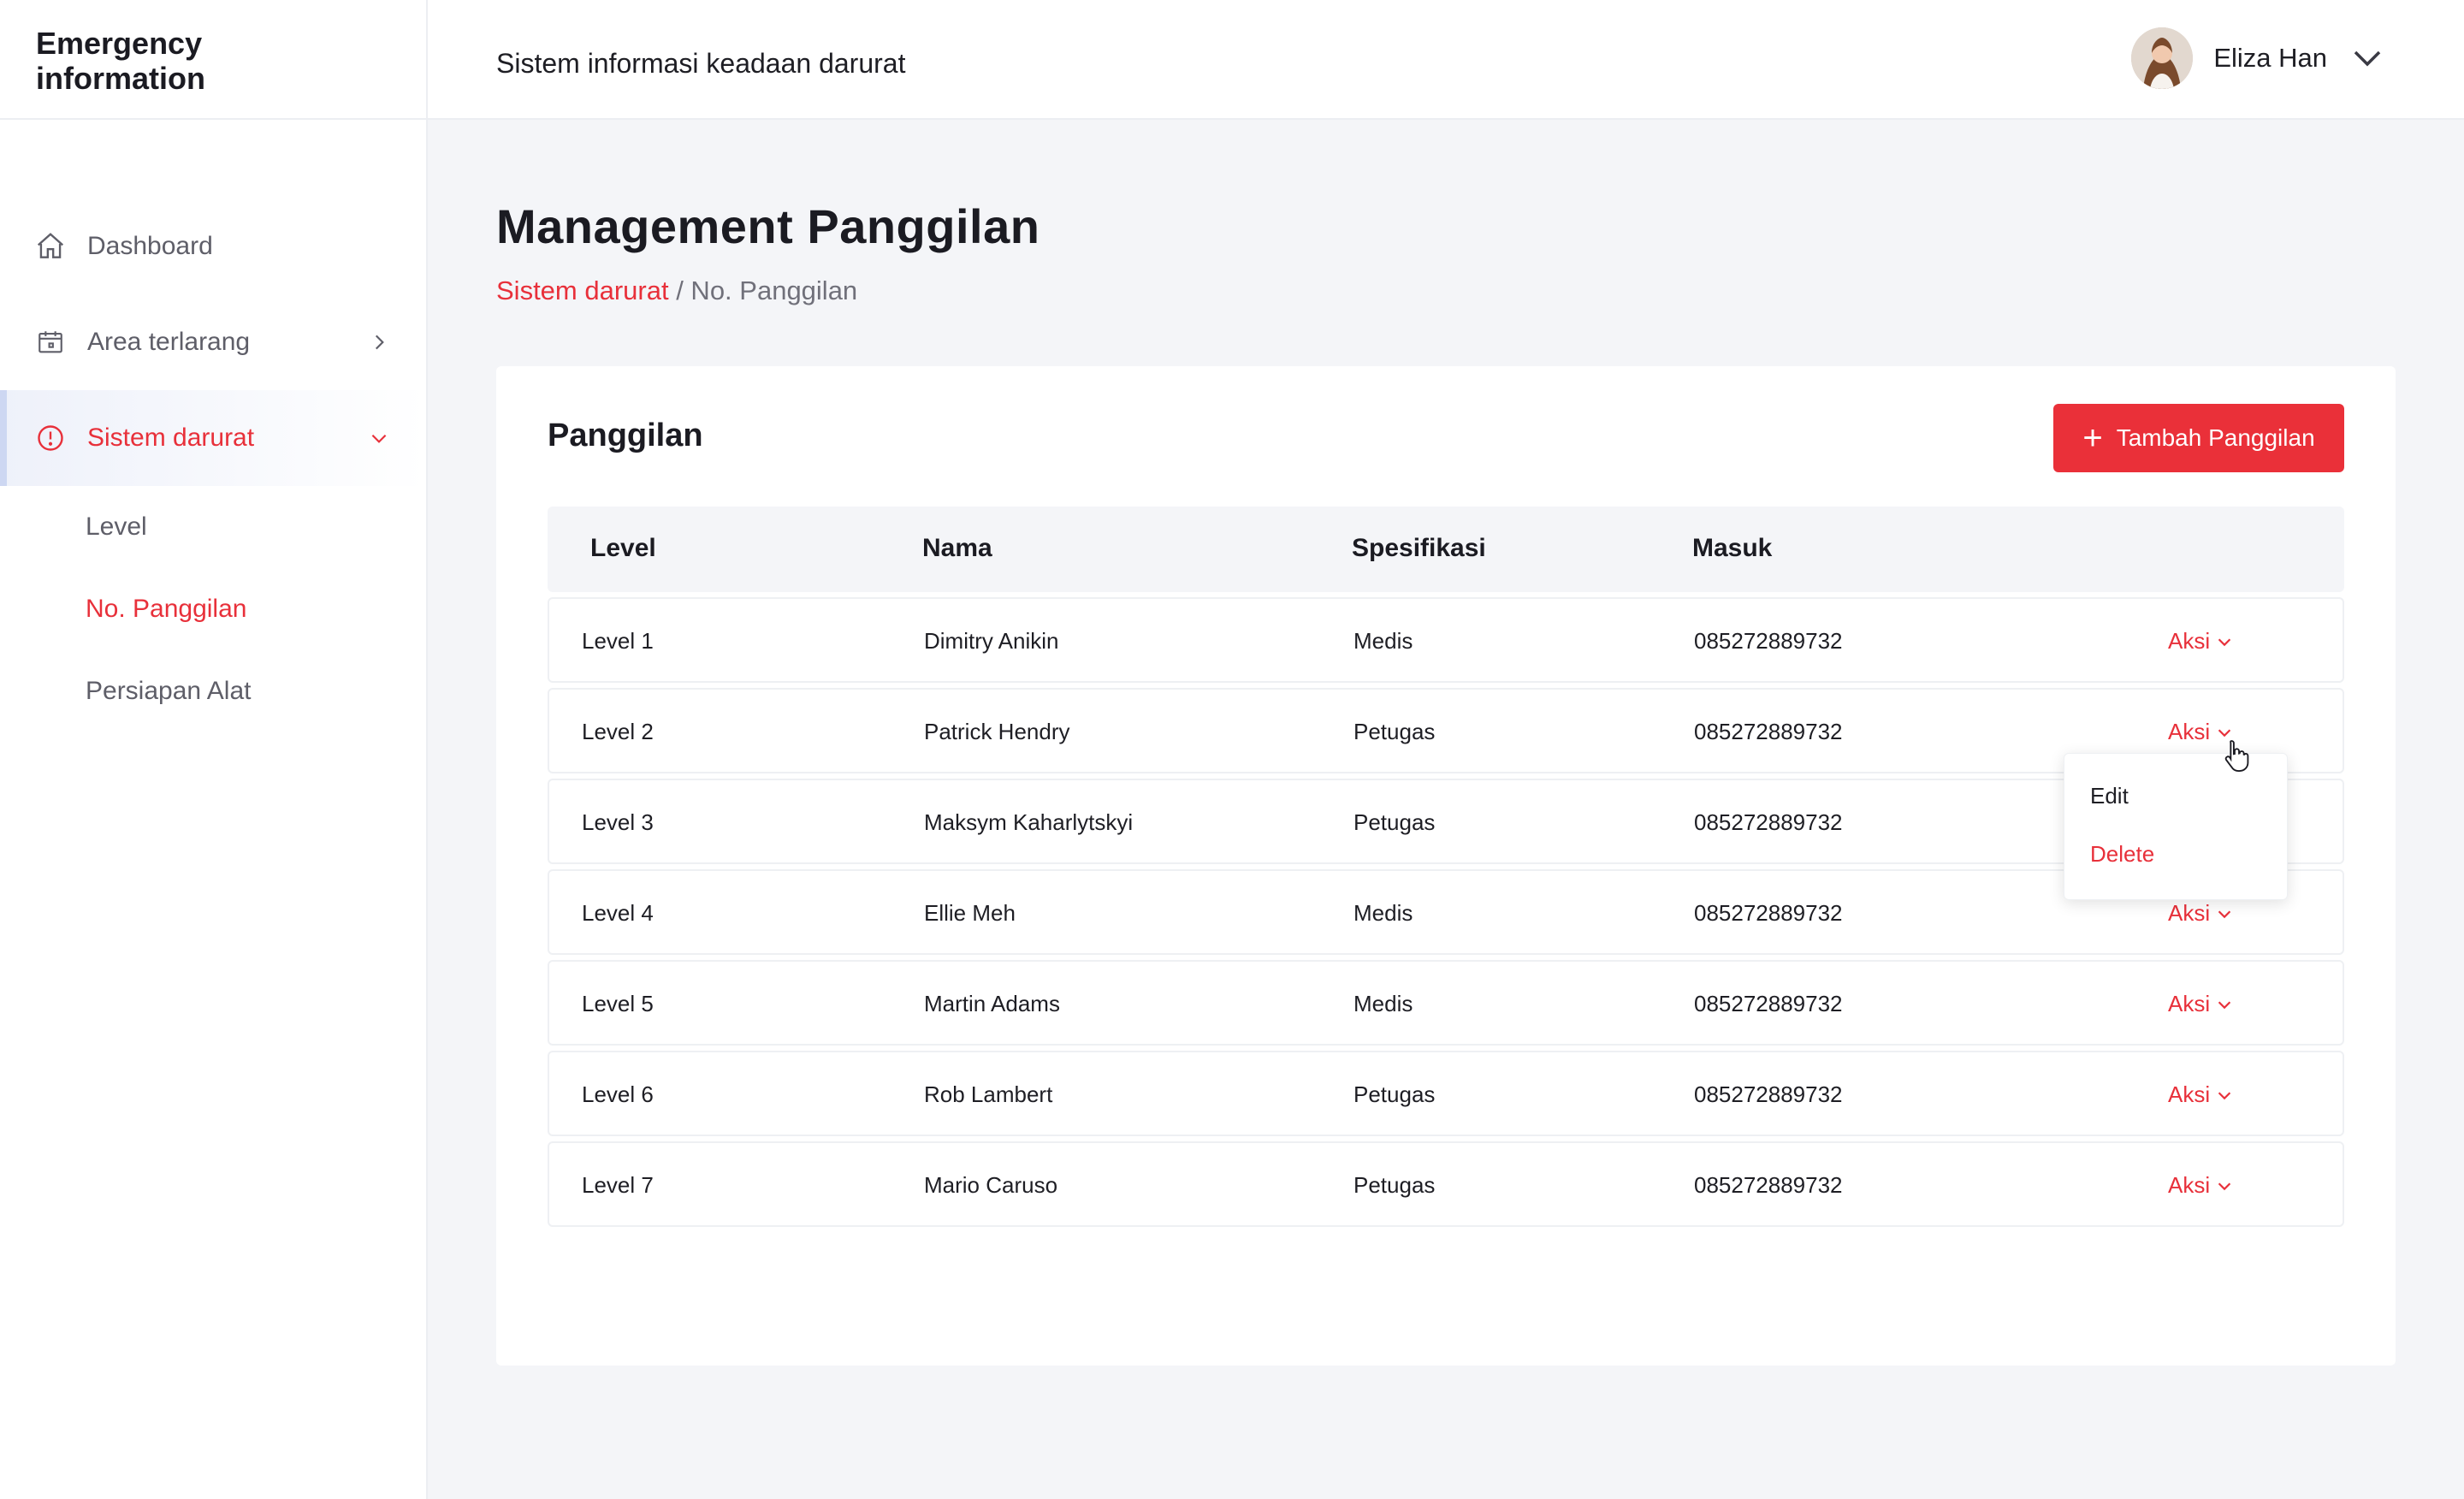 Image resolution: width=2464 pixels, height=1499 pixels. I want to click on breadcrumb: Sistem darurat / No. Panggilan, so click(676, 291).